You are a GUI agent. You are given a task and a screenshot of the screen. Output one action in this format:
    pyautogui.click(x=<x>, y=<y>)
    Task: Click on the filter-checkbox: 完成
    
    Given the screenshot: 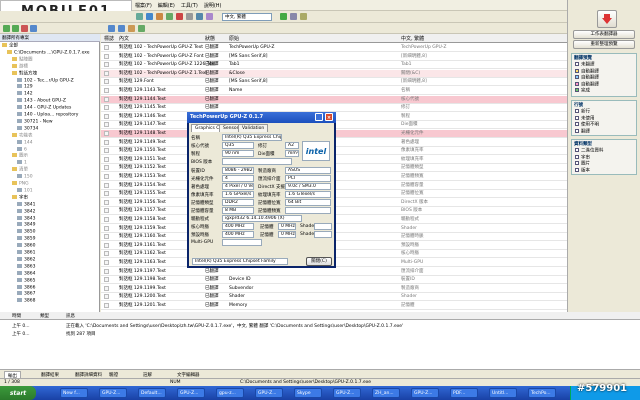 What is the action you would take?
    pyautogui.click(x=604, y=91)
    